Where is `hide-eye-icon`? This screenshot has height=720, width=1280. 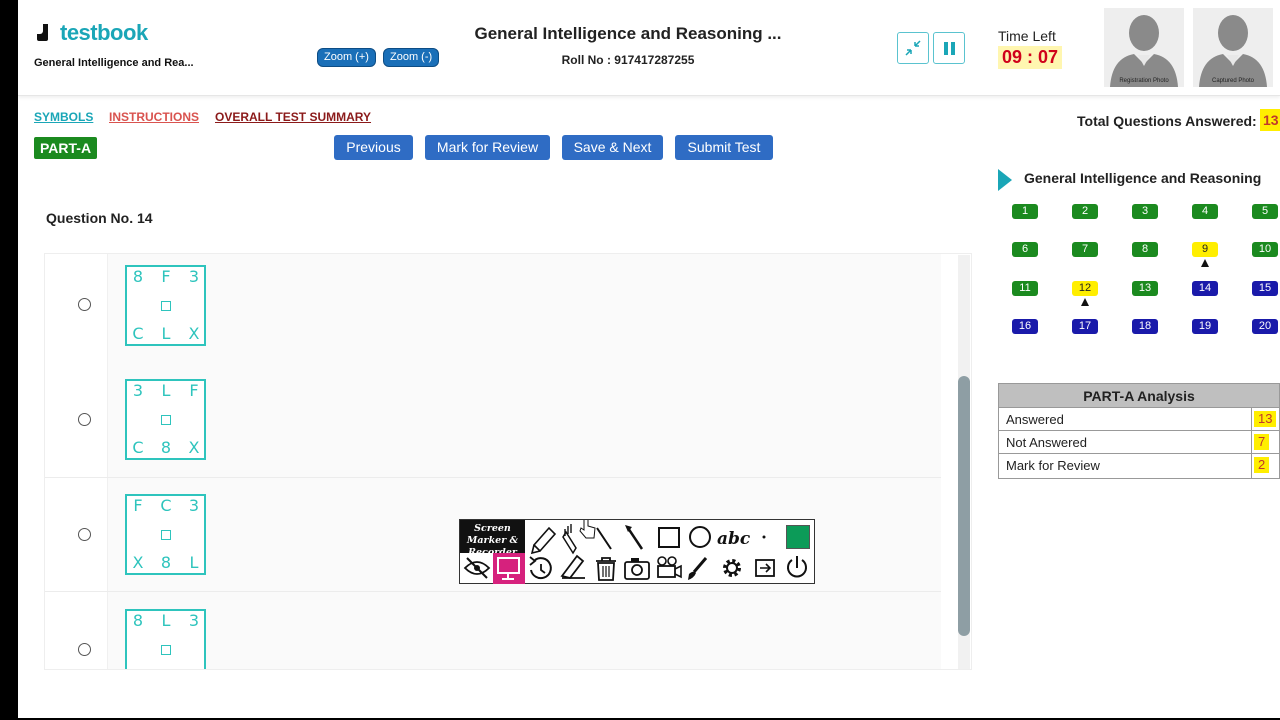
hide-eye-icon is located at coordinates (477, 568).